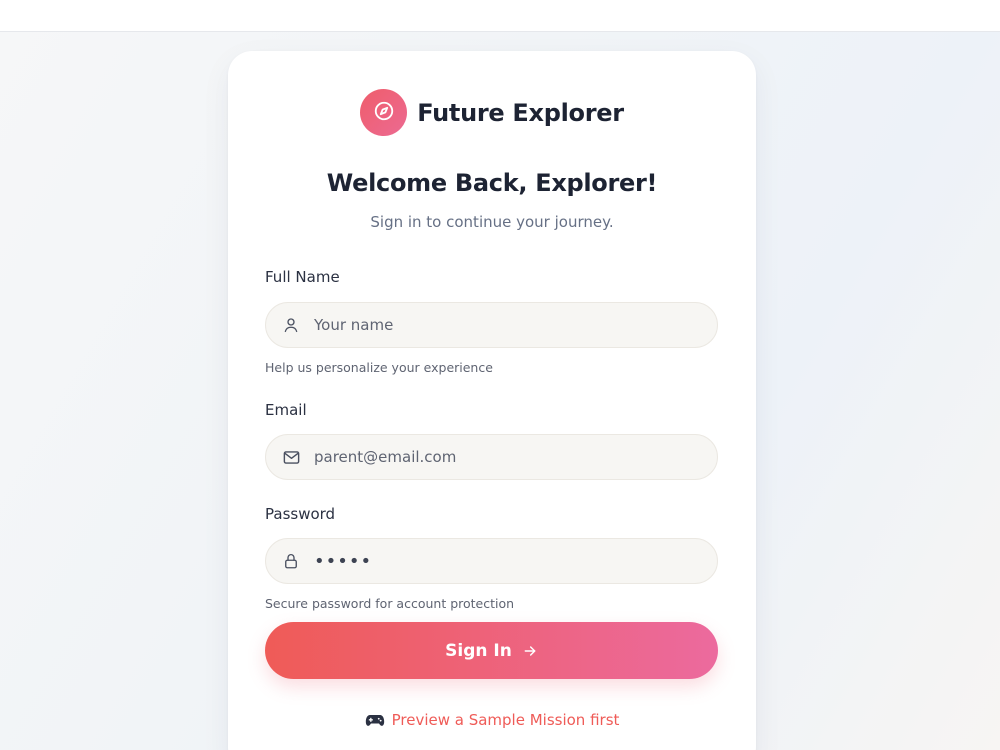 Image resolution: width=1000 pixels, height=750 pixels. Describe the element at coordinates (291, 325) in the screenshot. I see `user-icon` at that location.